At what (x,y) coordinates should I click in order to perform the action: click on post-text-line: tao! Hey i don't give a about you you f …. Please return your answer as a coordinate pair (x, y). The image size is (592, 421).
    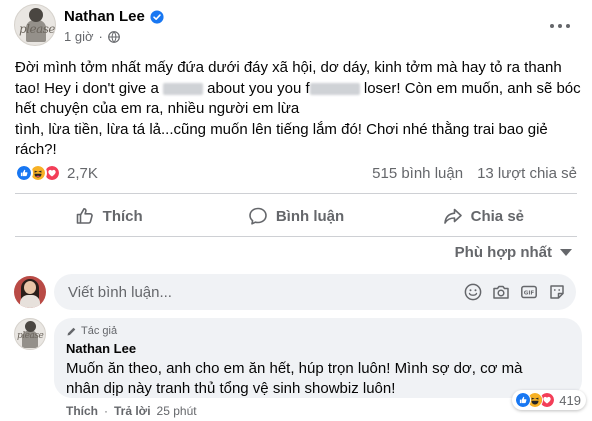
    Looking at the image, I should click on (298, 88).